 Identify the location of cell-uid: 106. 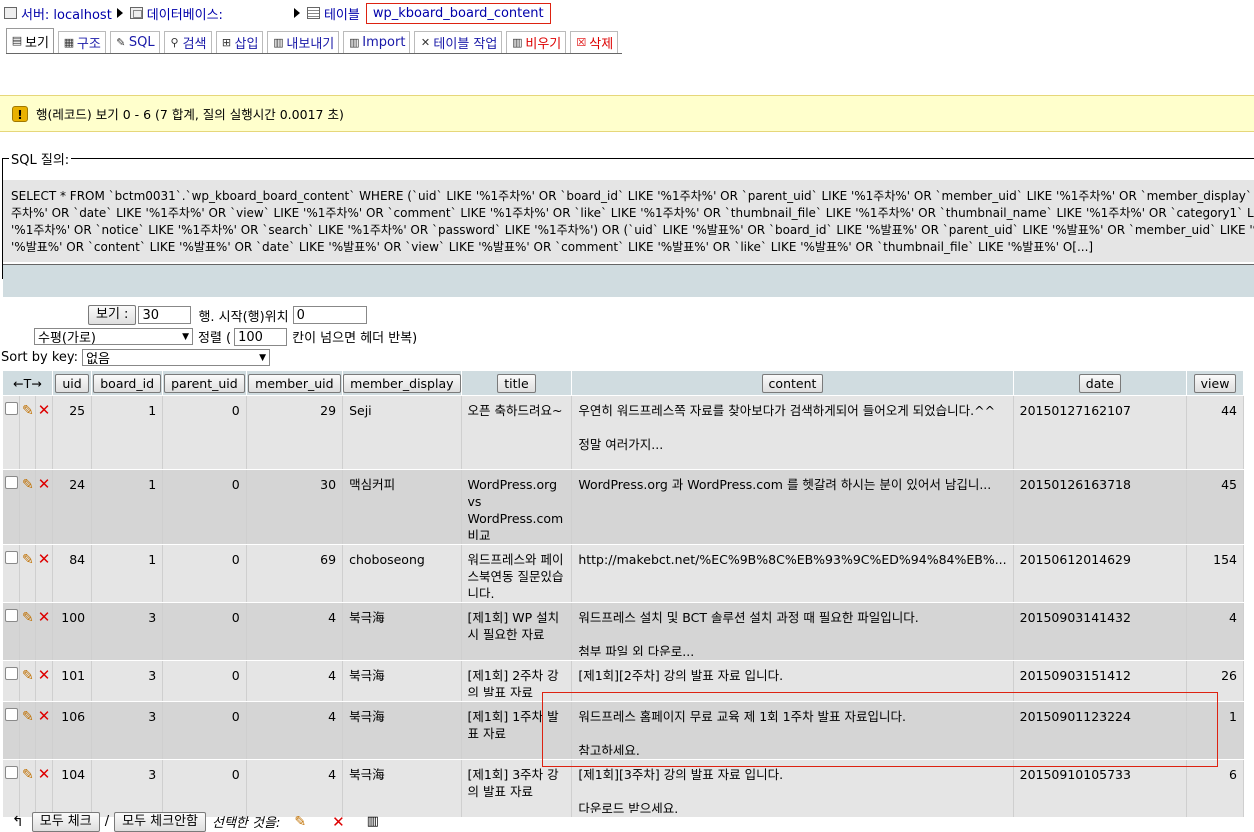
(72, 730).